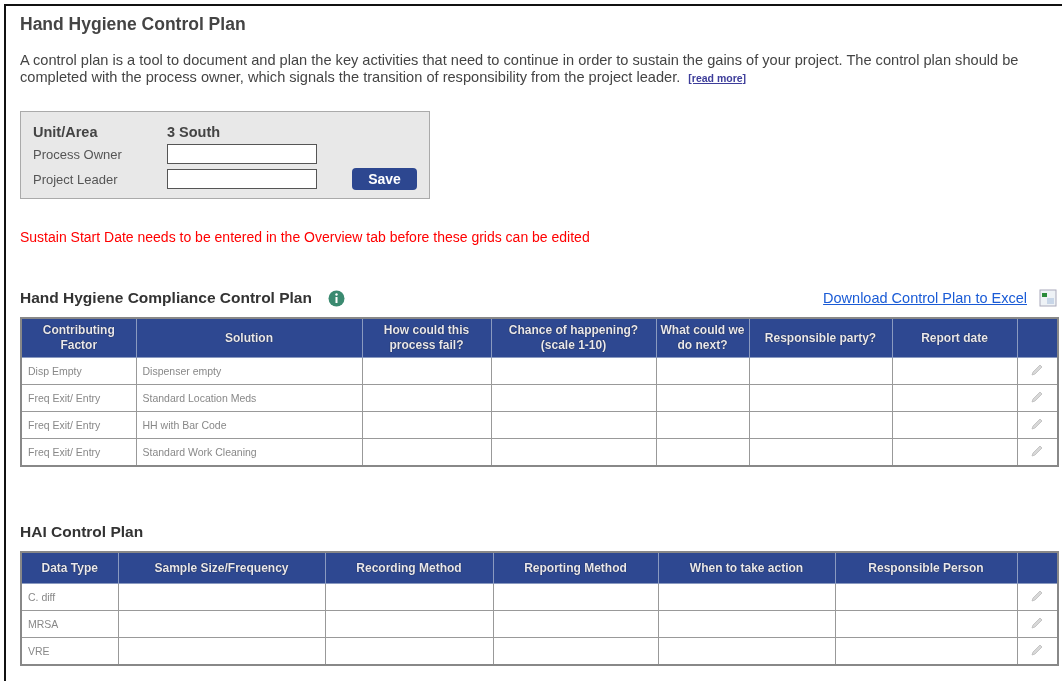 This screenshot has height=681, width=1062. I want to click on column-header: Reporting Method, so click(575, 568).